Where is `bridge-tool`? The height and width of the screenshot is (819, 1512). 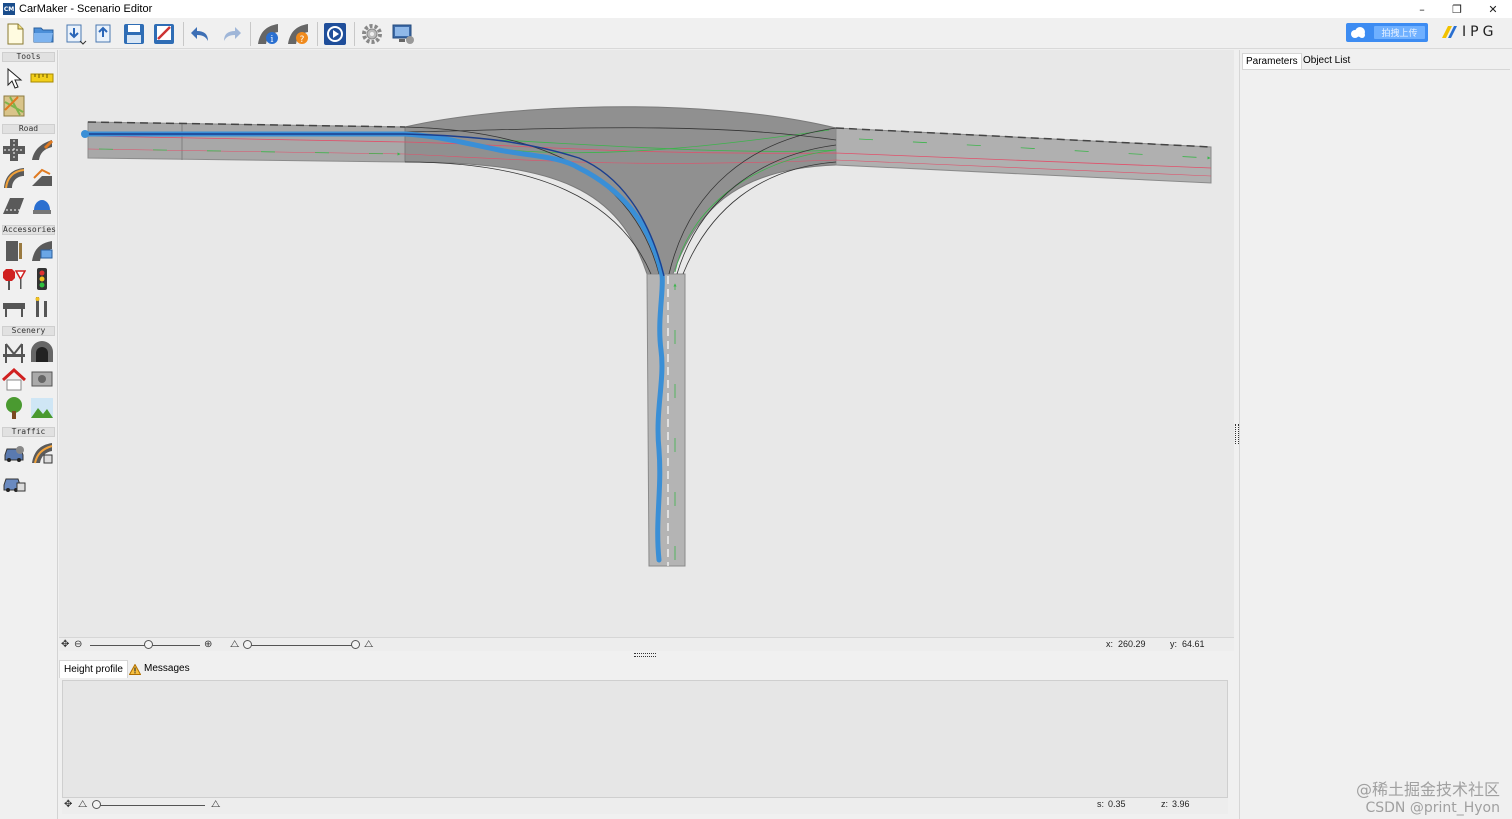
bridge-tool is located at coordinates (14, 352).